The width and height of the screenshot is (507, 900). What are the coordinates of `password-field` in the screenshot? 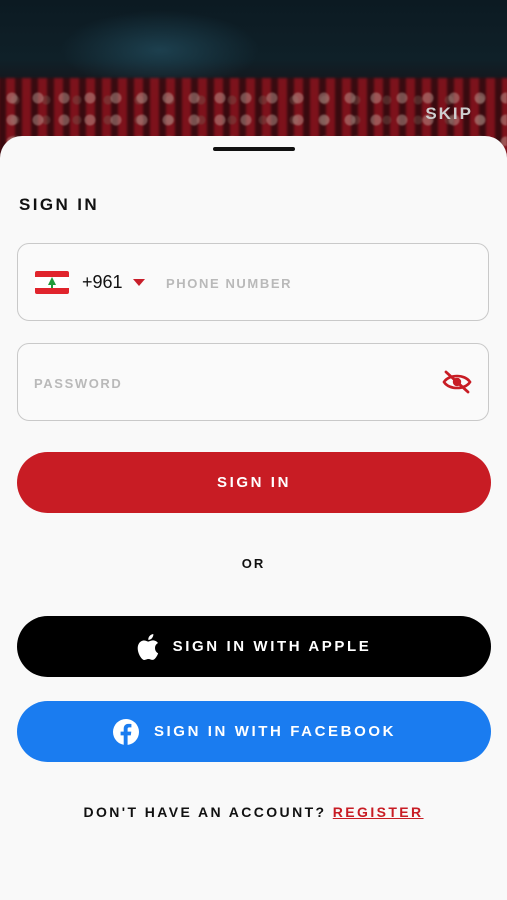 It's located at (253, 382).